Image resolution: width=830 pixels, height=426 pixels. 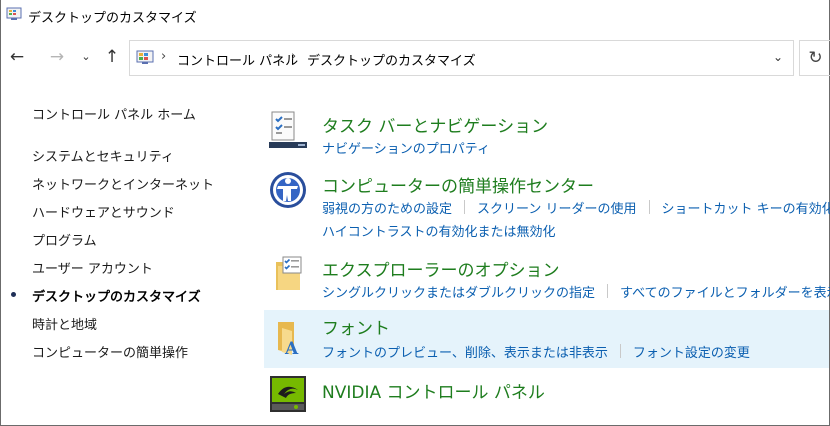 I want to click on ease-of-access-links: 弱視の方のための設定 スクリーン リーダーの使用 ショートカット キーの有効化, so click(x=576, y=207).